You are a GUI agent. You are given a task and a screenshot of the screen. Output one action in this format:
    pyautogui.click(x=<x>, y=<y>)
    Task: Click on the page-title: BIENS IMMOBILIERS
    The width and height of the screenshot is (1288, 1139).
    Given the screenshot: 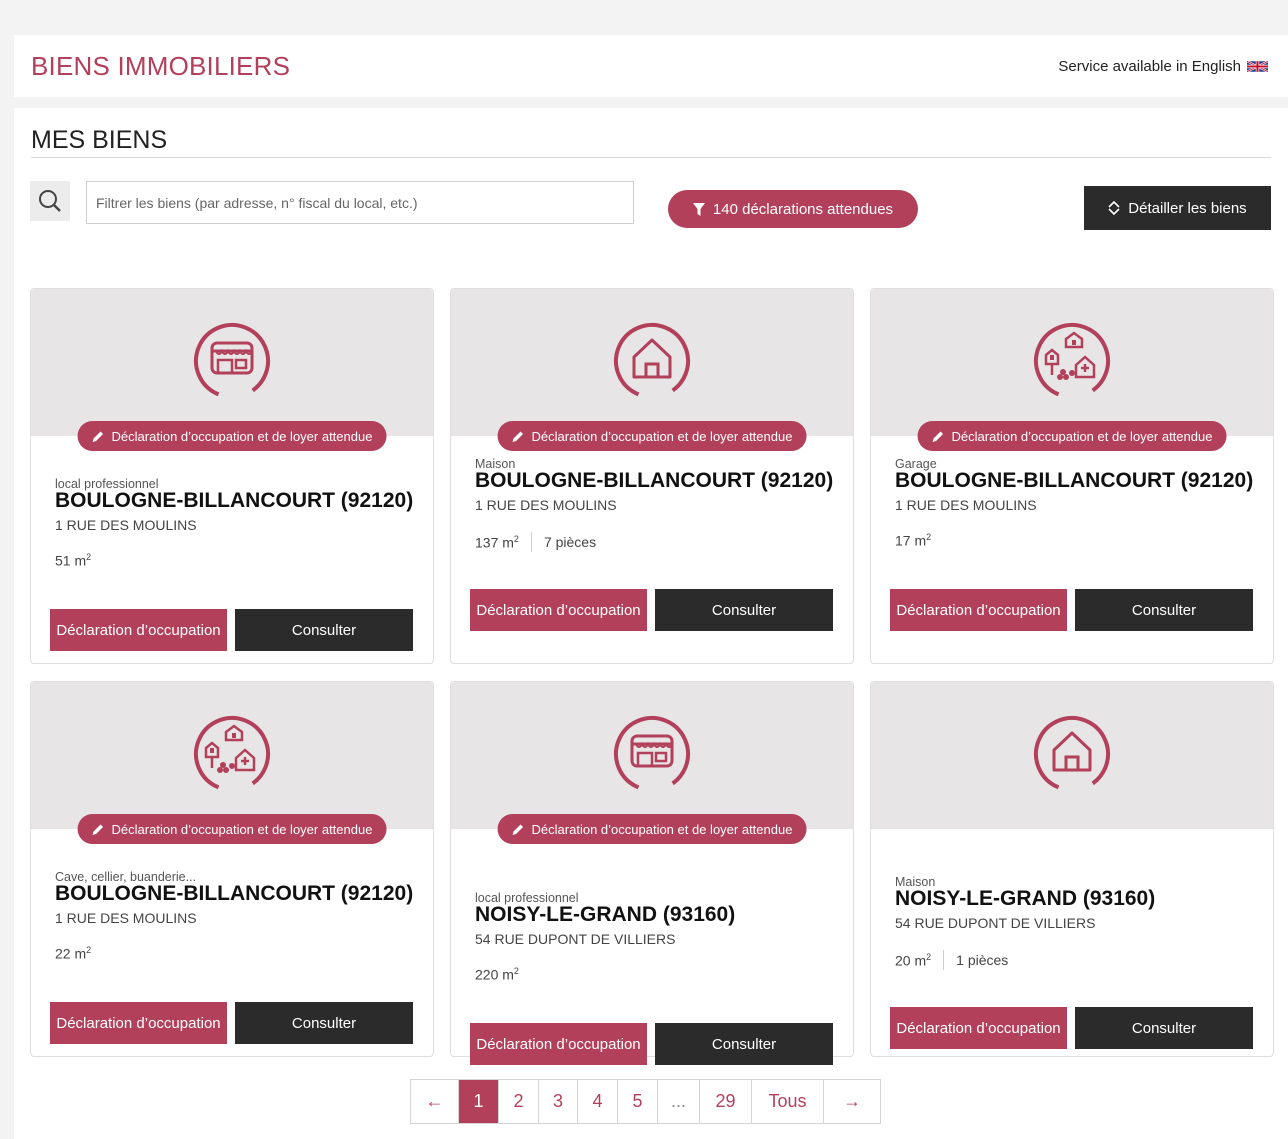 What is the action you would take?
    pyautogui.click(x=161, y=66)
    